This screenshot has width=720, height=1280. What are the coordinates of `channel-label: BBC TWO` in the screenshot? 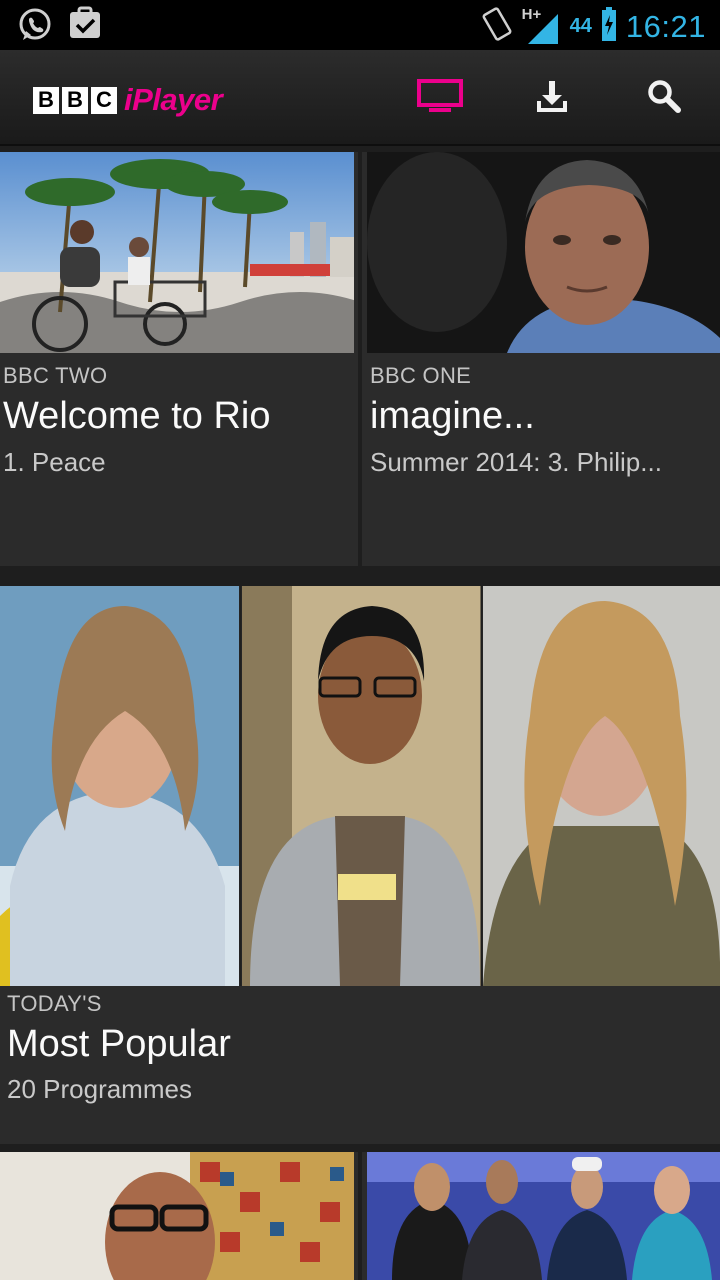 It's located at (55, 375).